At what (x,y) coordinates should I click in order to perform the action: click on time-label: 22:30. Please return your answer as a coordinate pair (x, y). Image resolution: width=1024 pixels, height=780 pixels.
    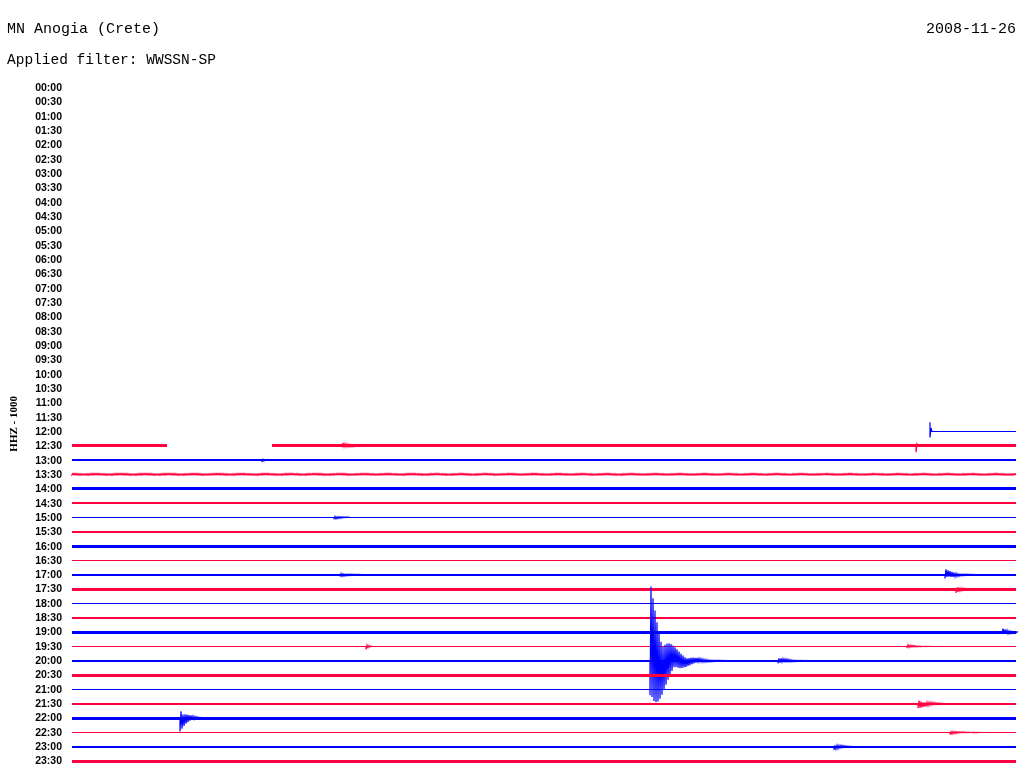
    Looking at the image, I should click on (48, 732).